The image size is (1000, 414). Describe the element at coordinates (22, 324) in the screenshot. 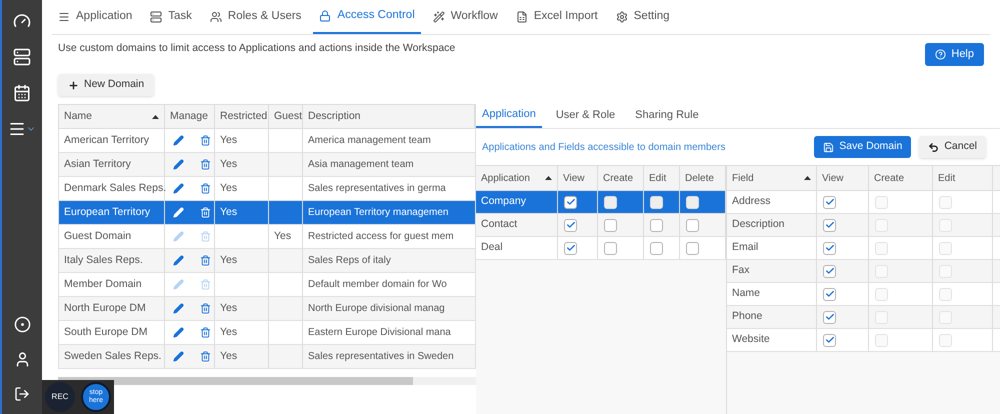

I see `target-icon` at that location.